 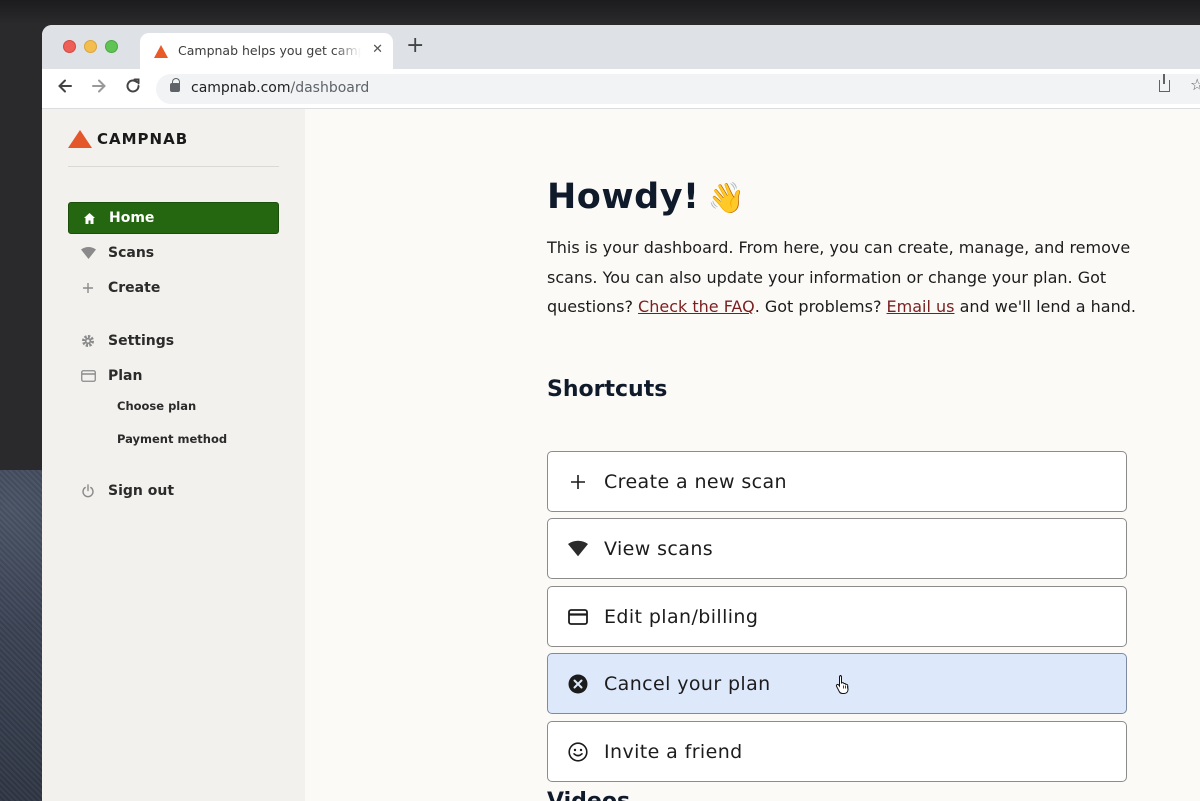 I want to click on shortcuts-heading: Shortcuts, so click(x=607, y=389).